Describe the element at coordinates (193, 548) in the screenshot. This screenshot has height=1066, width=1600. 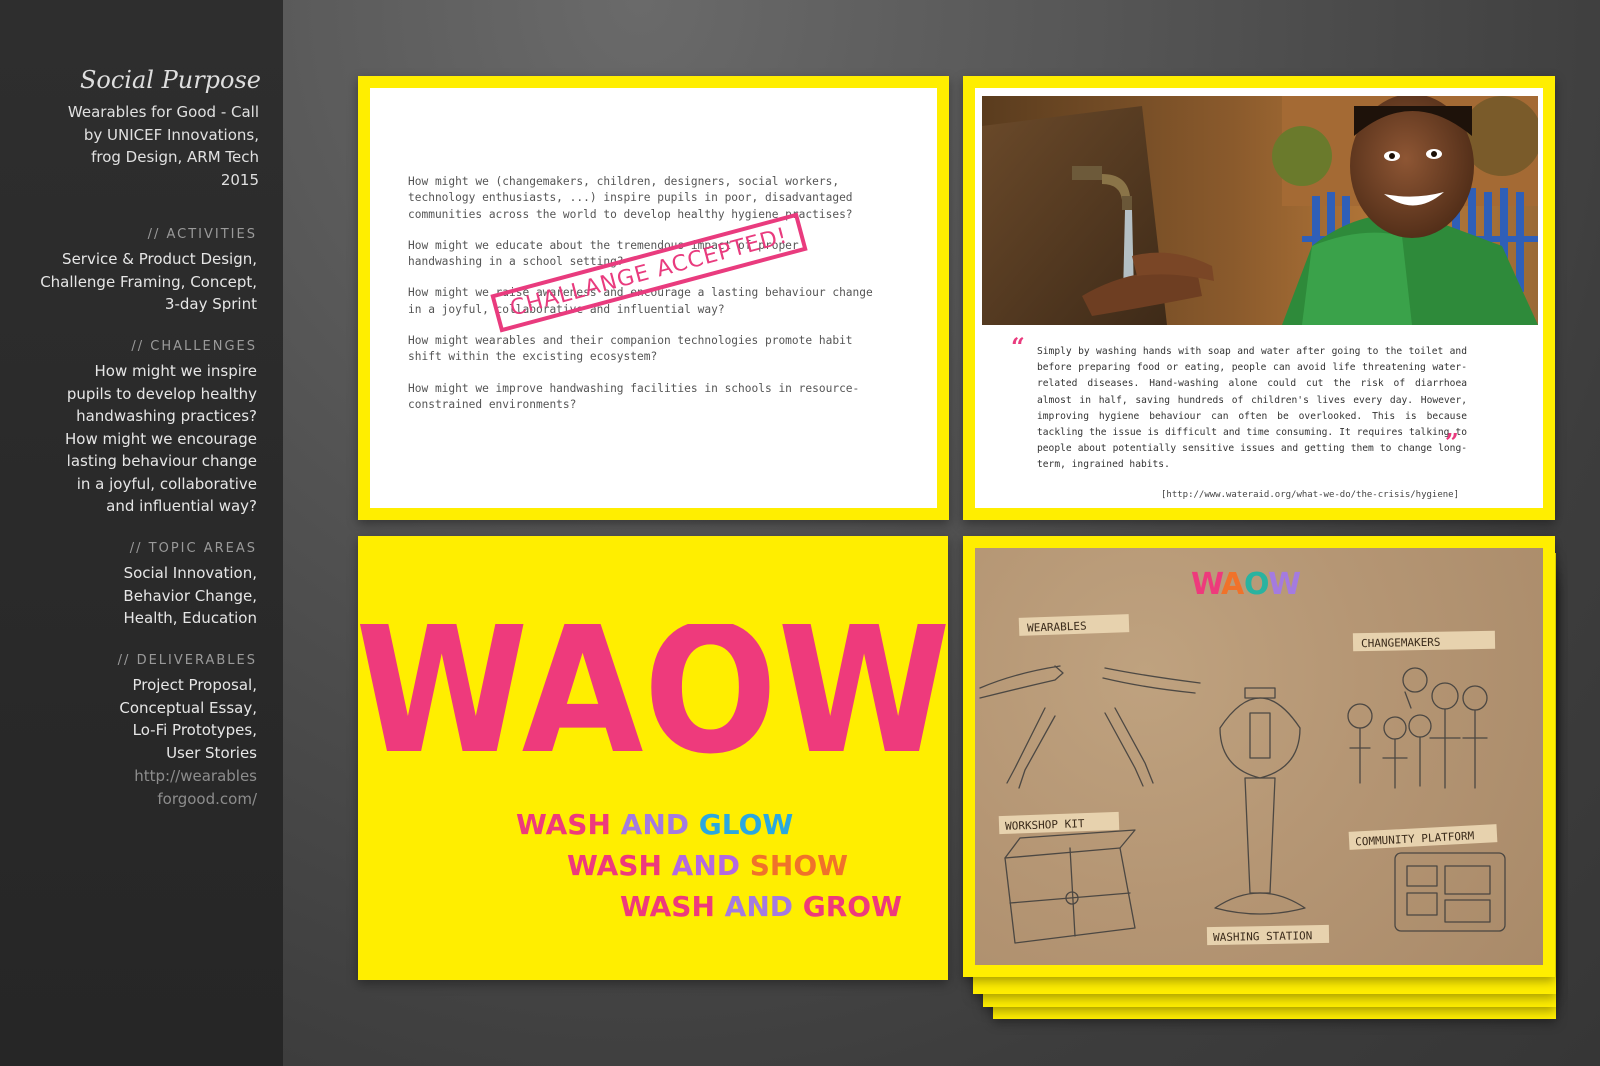
I see `topic-areas-heading: // TOPIC AREAS` at that location.